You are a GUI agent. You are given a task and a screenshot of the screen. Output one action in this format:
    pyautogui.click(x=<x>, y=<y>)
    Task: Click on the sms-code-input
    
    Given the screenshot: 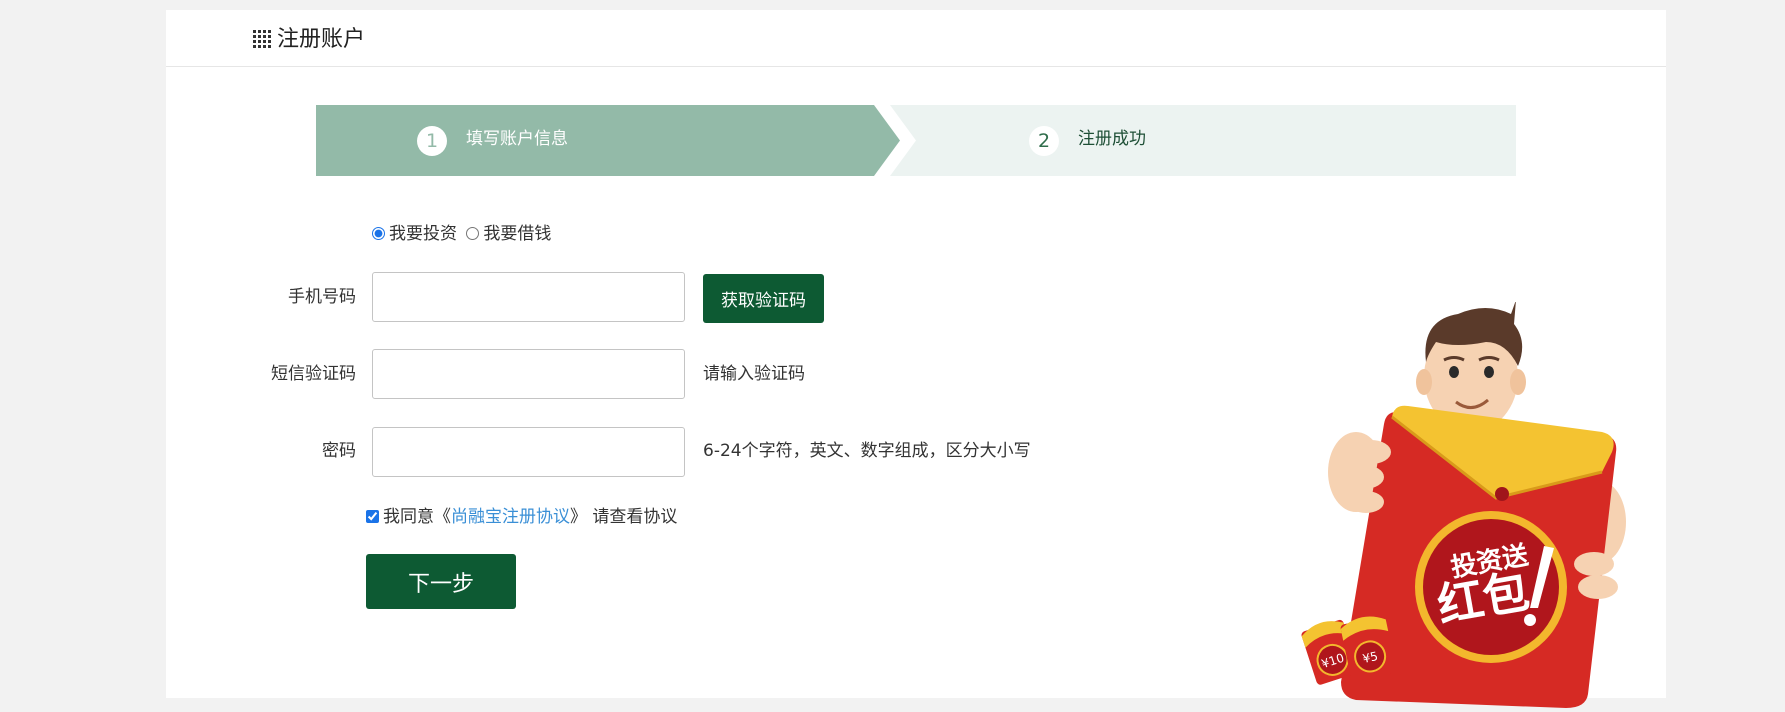 What is the action you would take?
    pyautogui.click(x=528, y=374)
    